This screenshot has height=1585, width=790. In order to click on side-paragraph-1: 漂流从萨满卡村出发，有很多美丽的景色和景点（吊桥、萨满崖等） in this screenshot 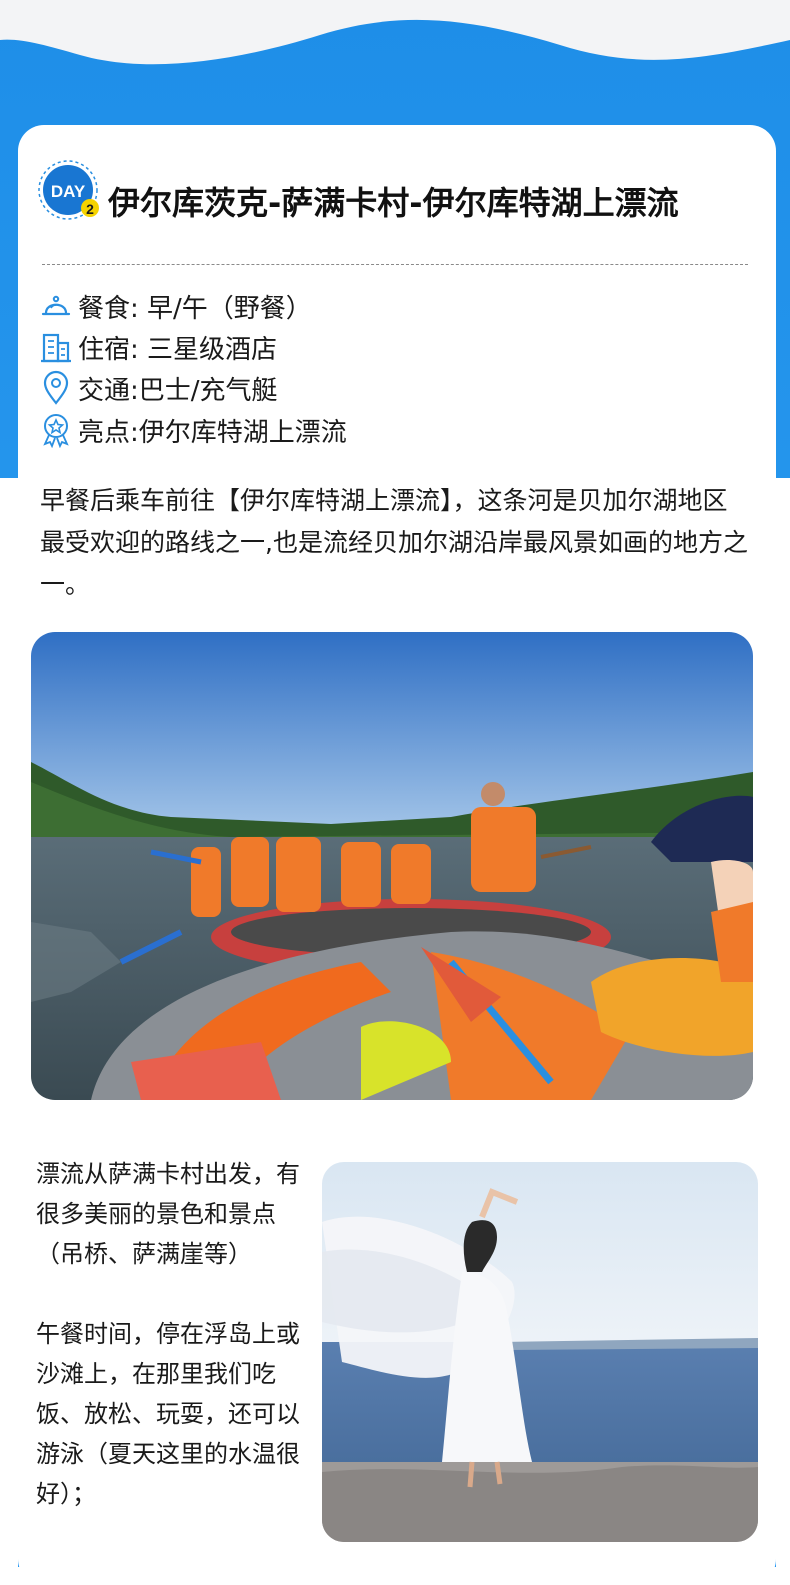, I will do `click(168, 1214)`.